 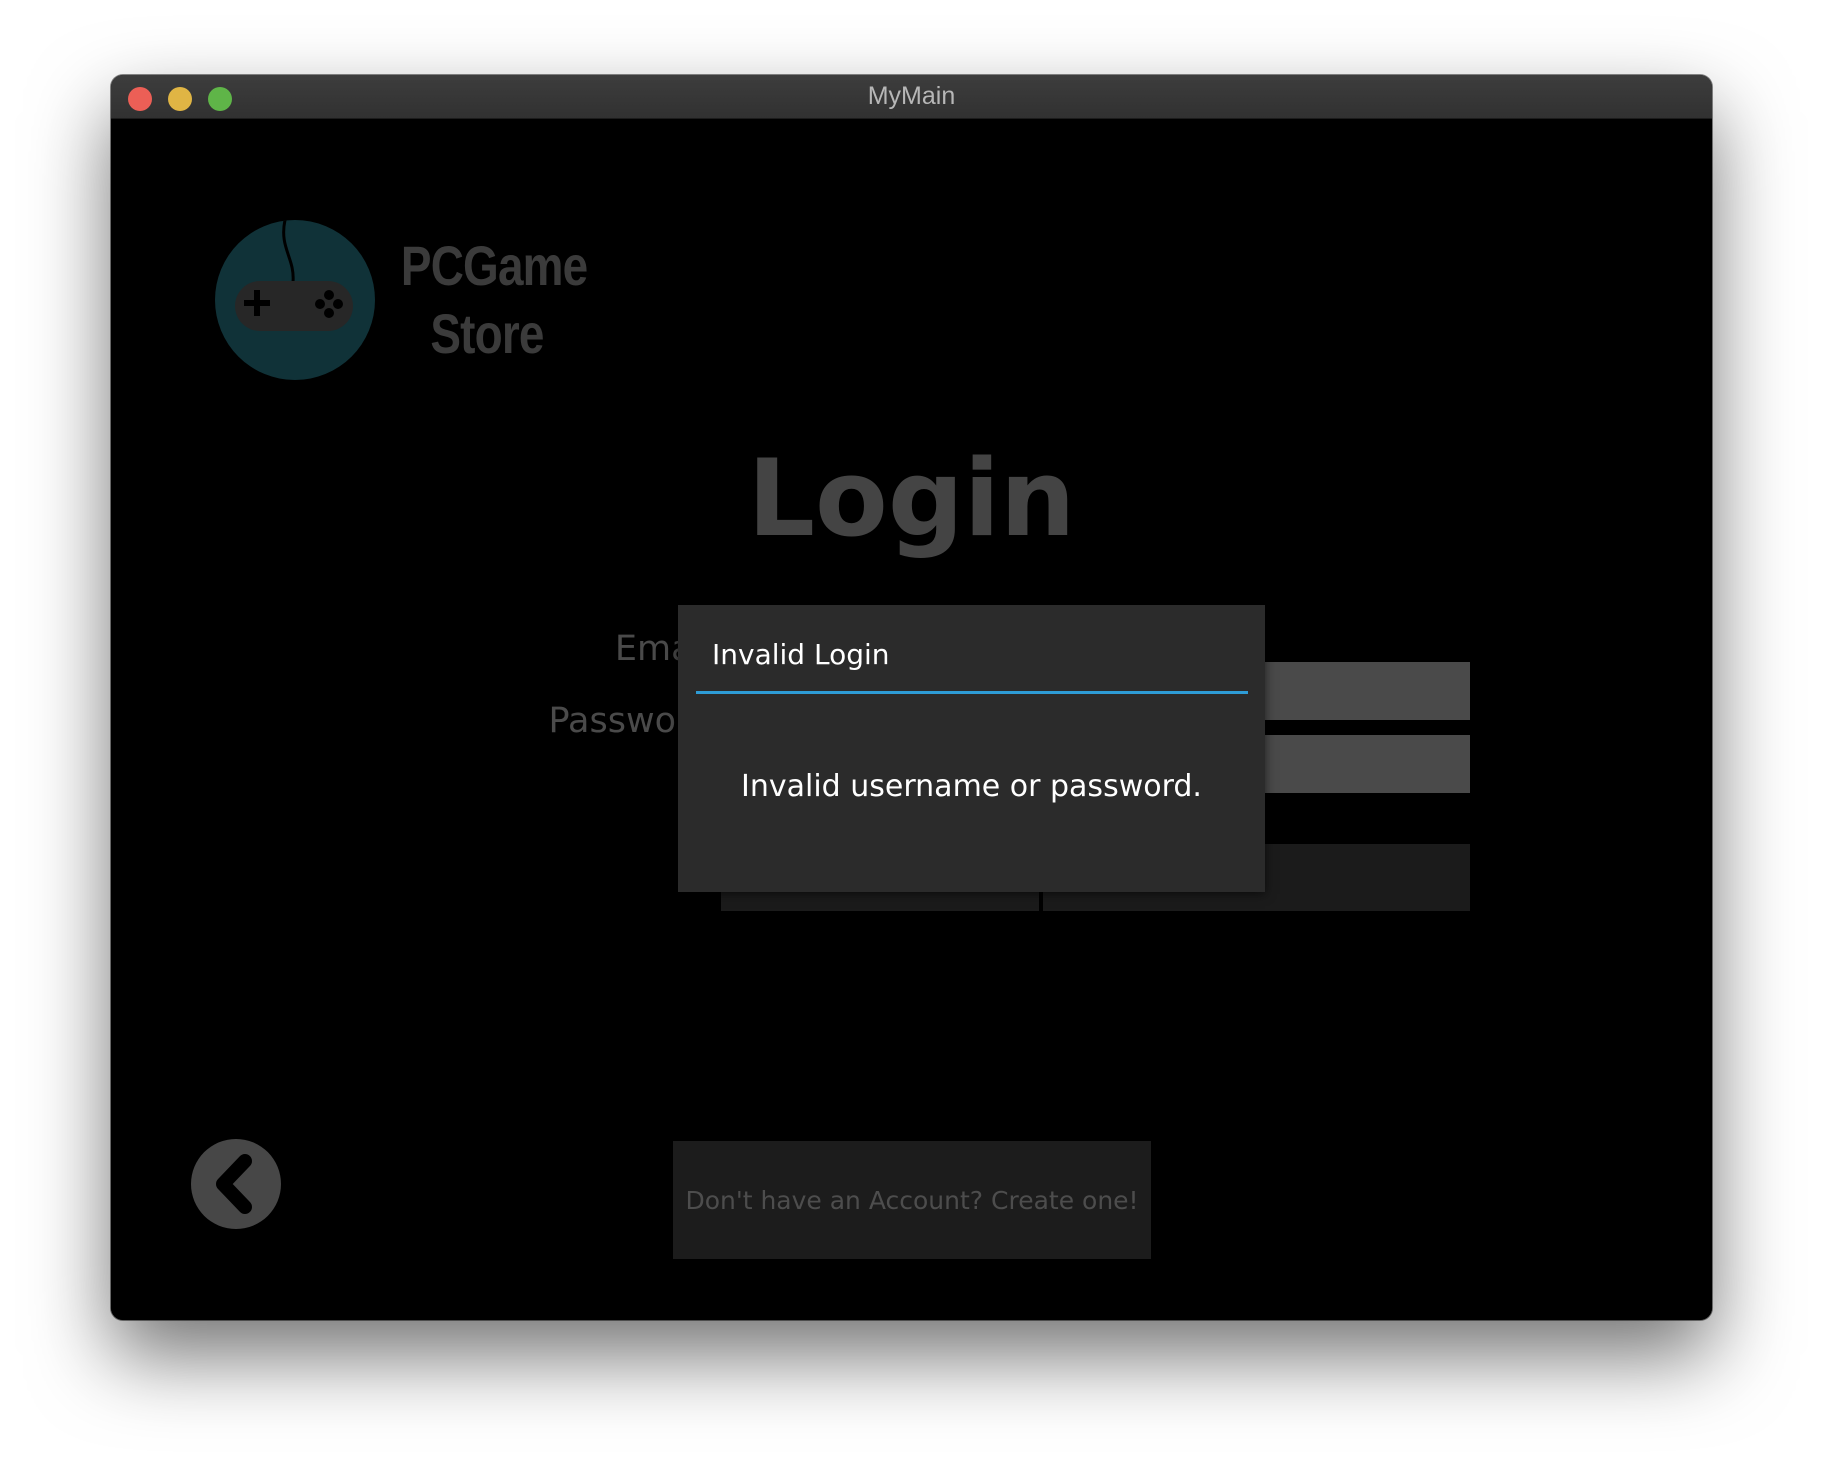 What do you see at coordinates (1365, 691) in the screenshot?
I see `email-field` at bounding box center [1365, 691].